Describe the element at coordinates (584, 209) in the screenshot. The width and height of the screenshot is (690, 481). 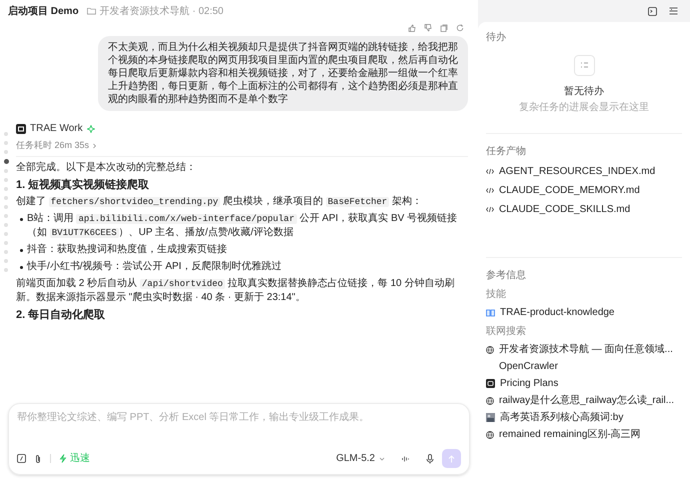
I see `artifact-file: CLAUDE_CODE_SKILLS.md` at that location.